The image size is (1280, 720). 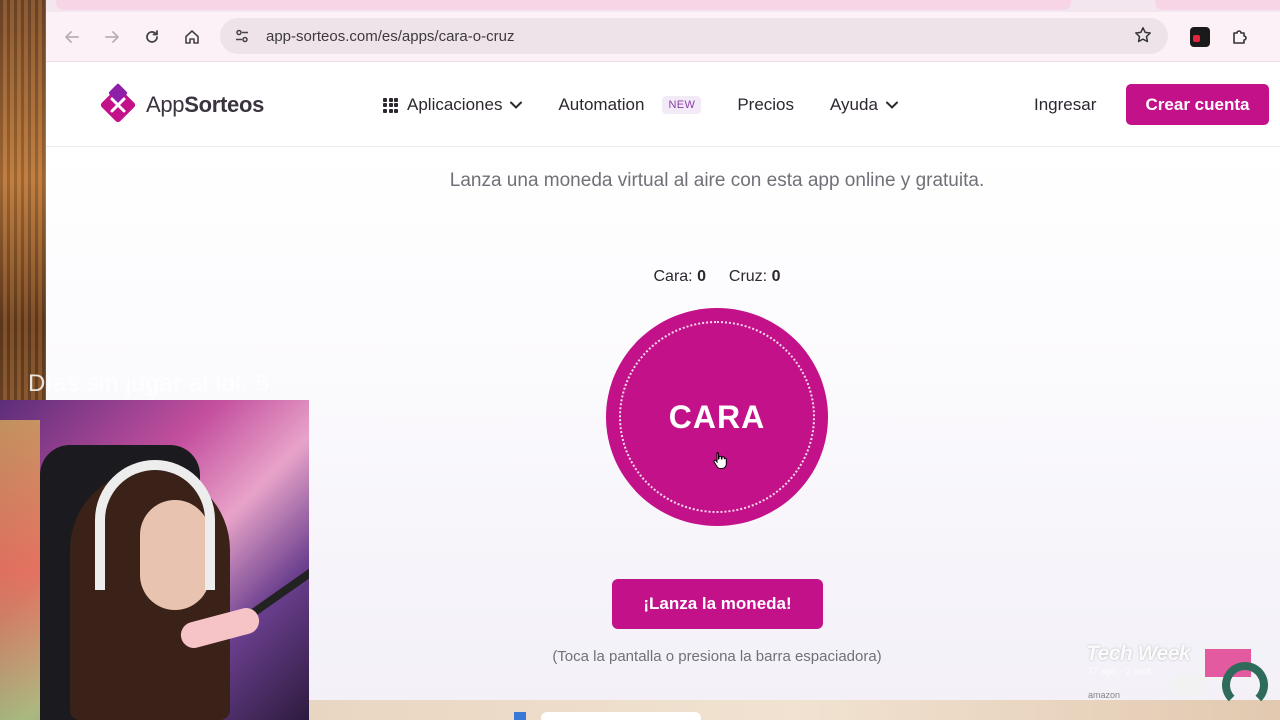 I want to click on nav-aplicaciones-label: Aplicaciones, so click(x=455, y=104).